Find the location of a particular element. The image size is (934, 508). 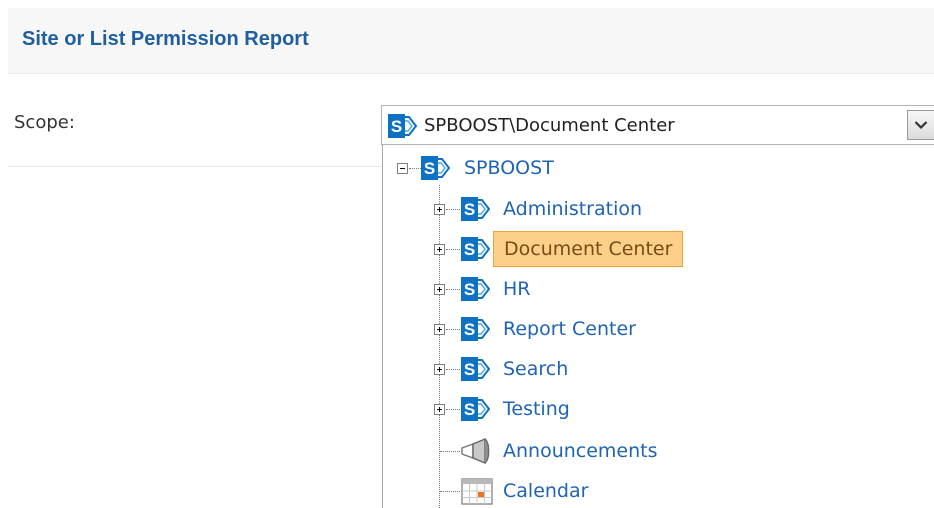

expand-toggle-administration is located at coordinates (439, 209).